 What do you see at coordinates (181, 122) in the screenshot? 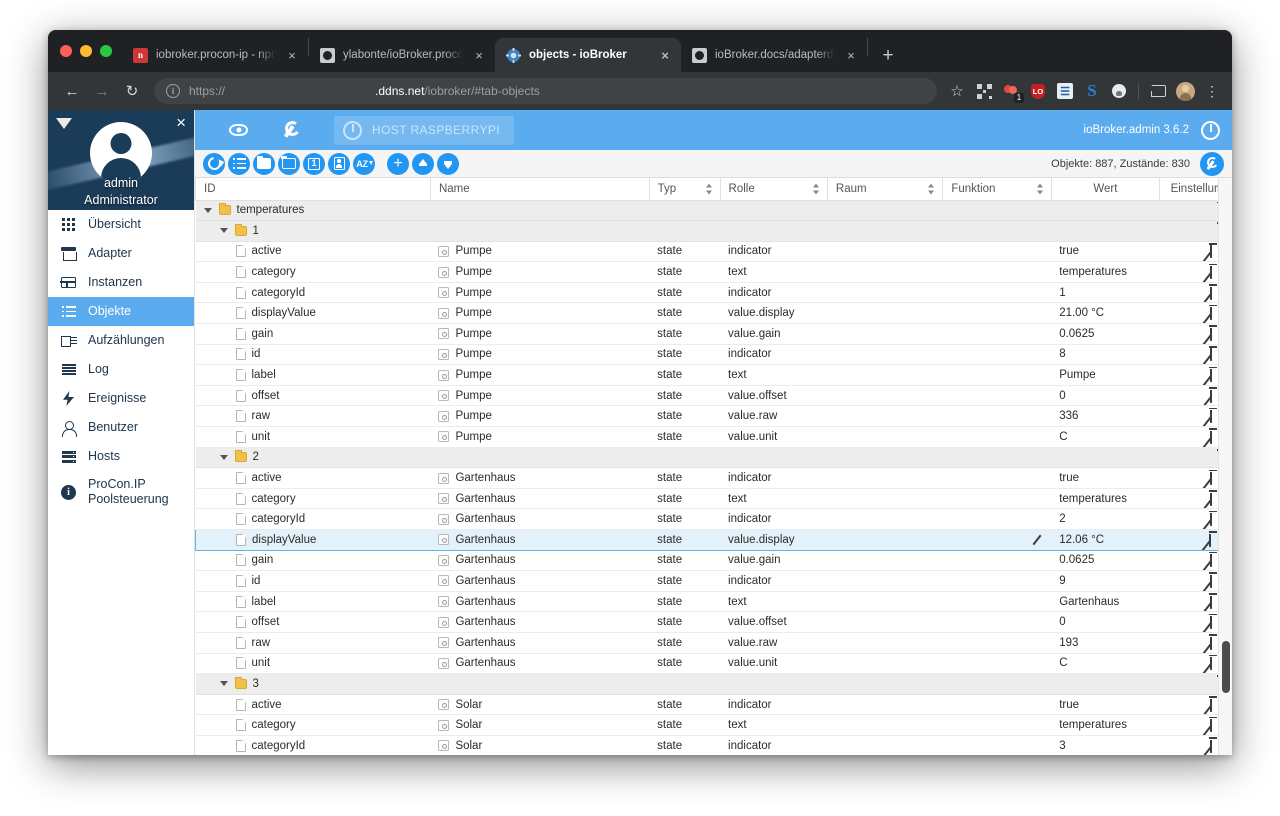
I see `close-icon: ×` at bounding box center [181, 122].